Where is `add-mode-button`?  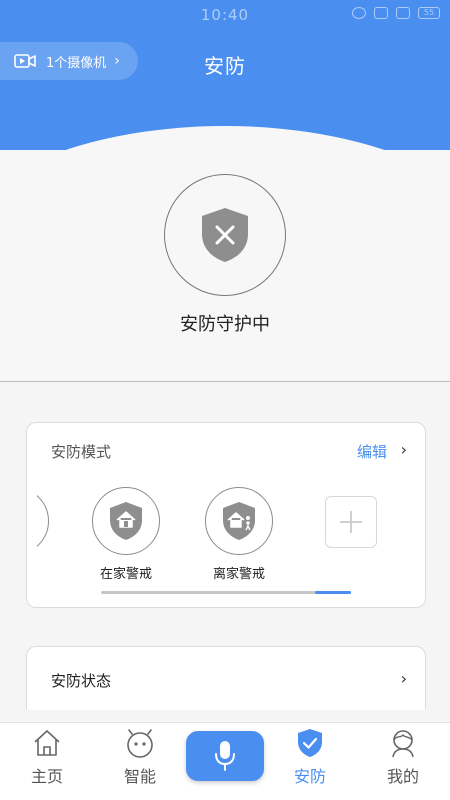
add-mode-button is located at coordinates (351, 522).